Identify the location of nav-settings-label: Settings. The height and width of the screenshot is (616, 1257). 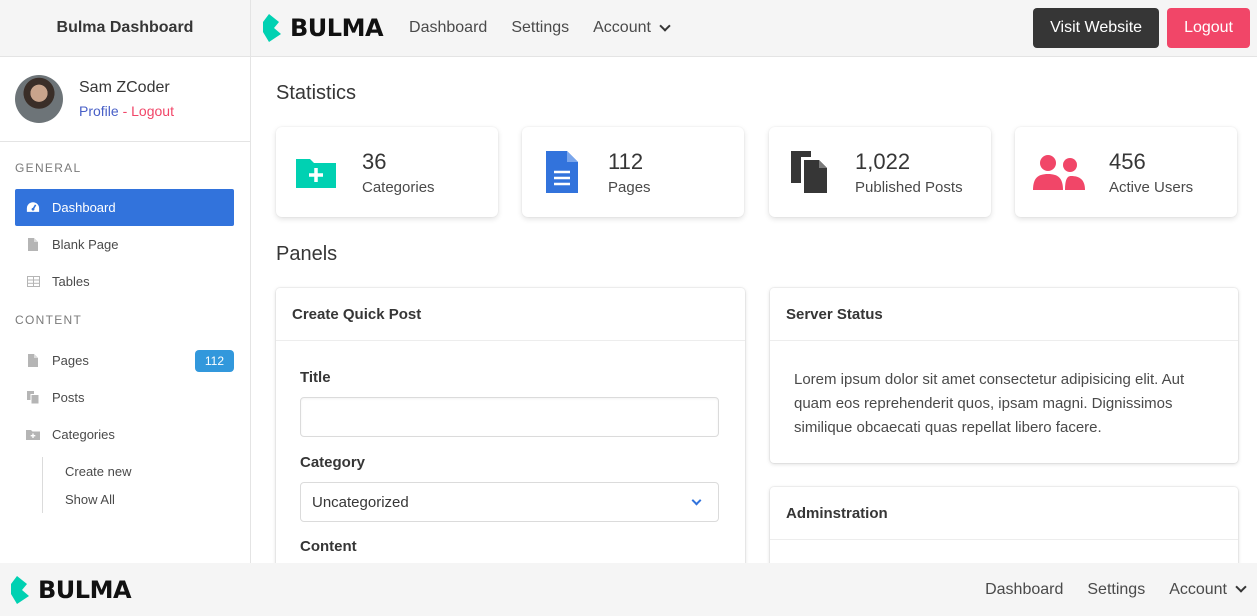
(540, 27).